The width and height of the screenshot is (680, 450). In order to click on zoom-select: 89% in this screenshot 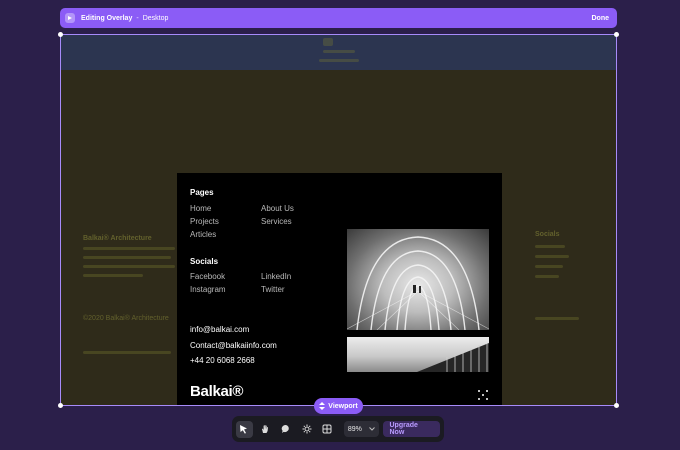, I will do `click(361, 429)`.